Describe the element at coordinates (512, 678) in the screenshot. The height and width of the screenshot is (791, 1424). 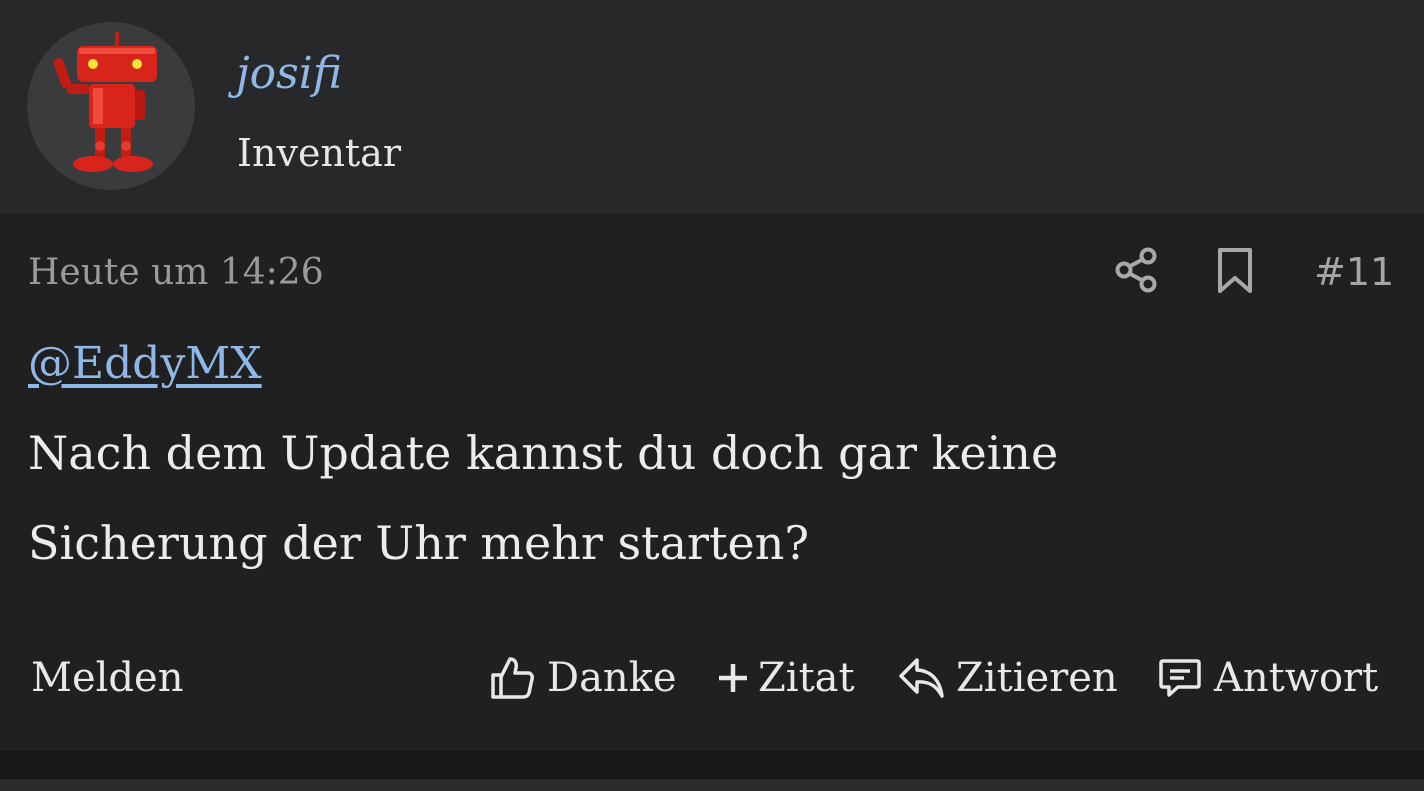
I see `thumbs-up-icon` at that location.